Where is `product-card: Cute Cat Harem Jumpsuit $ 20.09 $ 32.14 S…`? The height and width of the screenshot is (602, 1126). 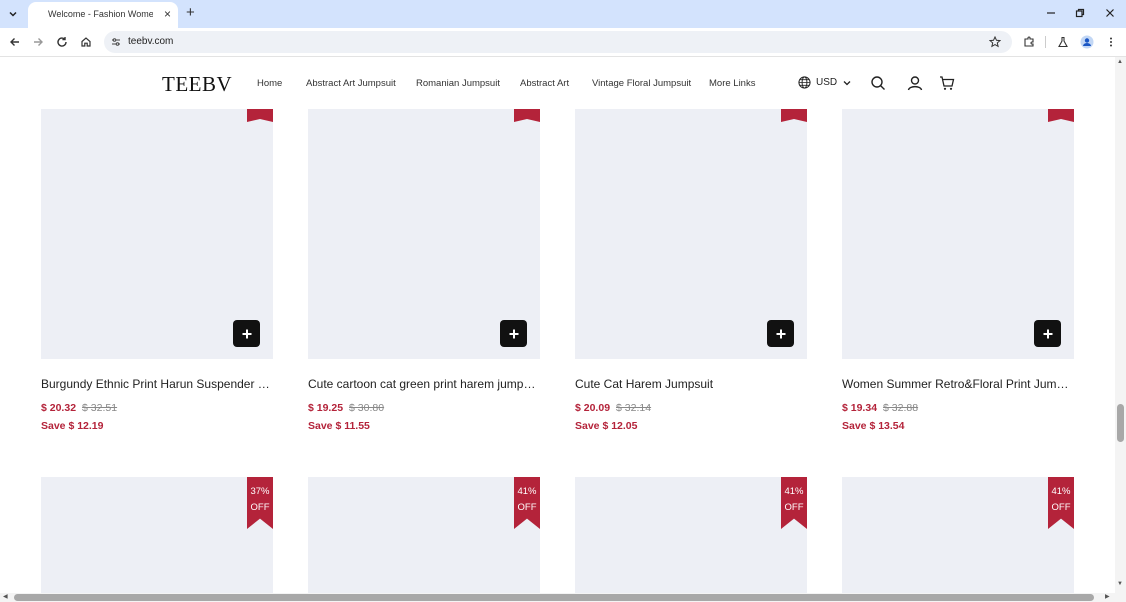
product-card: Cute Cat Harem Jumpsuit $ 20.09 $ 32.14 S… is located at coordinates (691, 274).